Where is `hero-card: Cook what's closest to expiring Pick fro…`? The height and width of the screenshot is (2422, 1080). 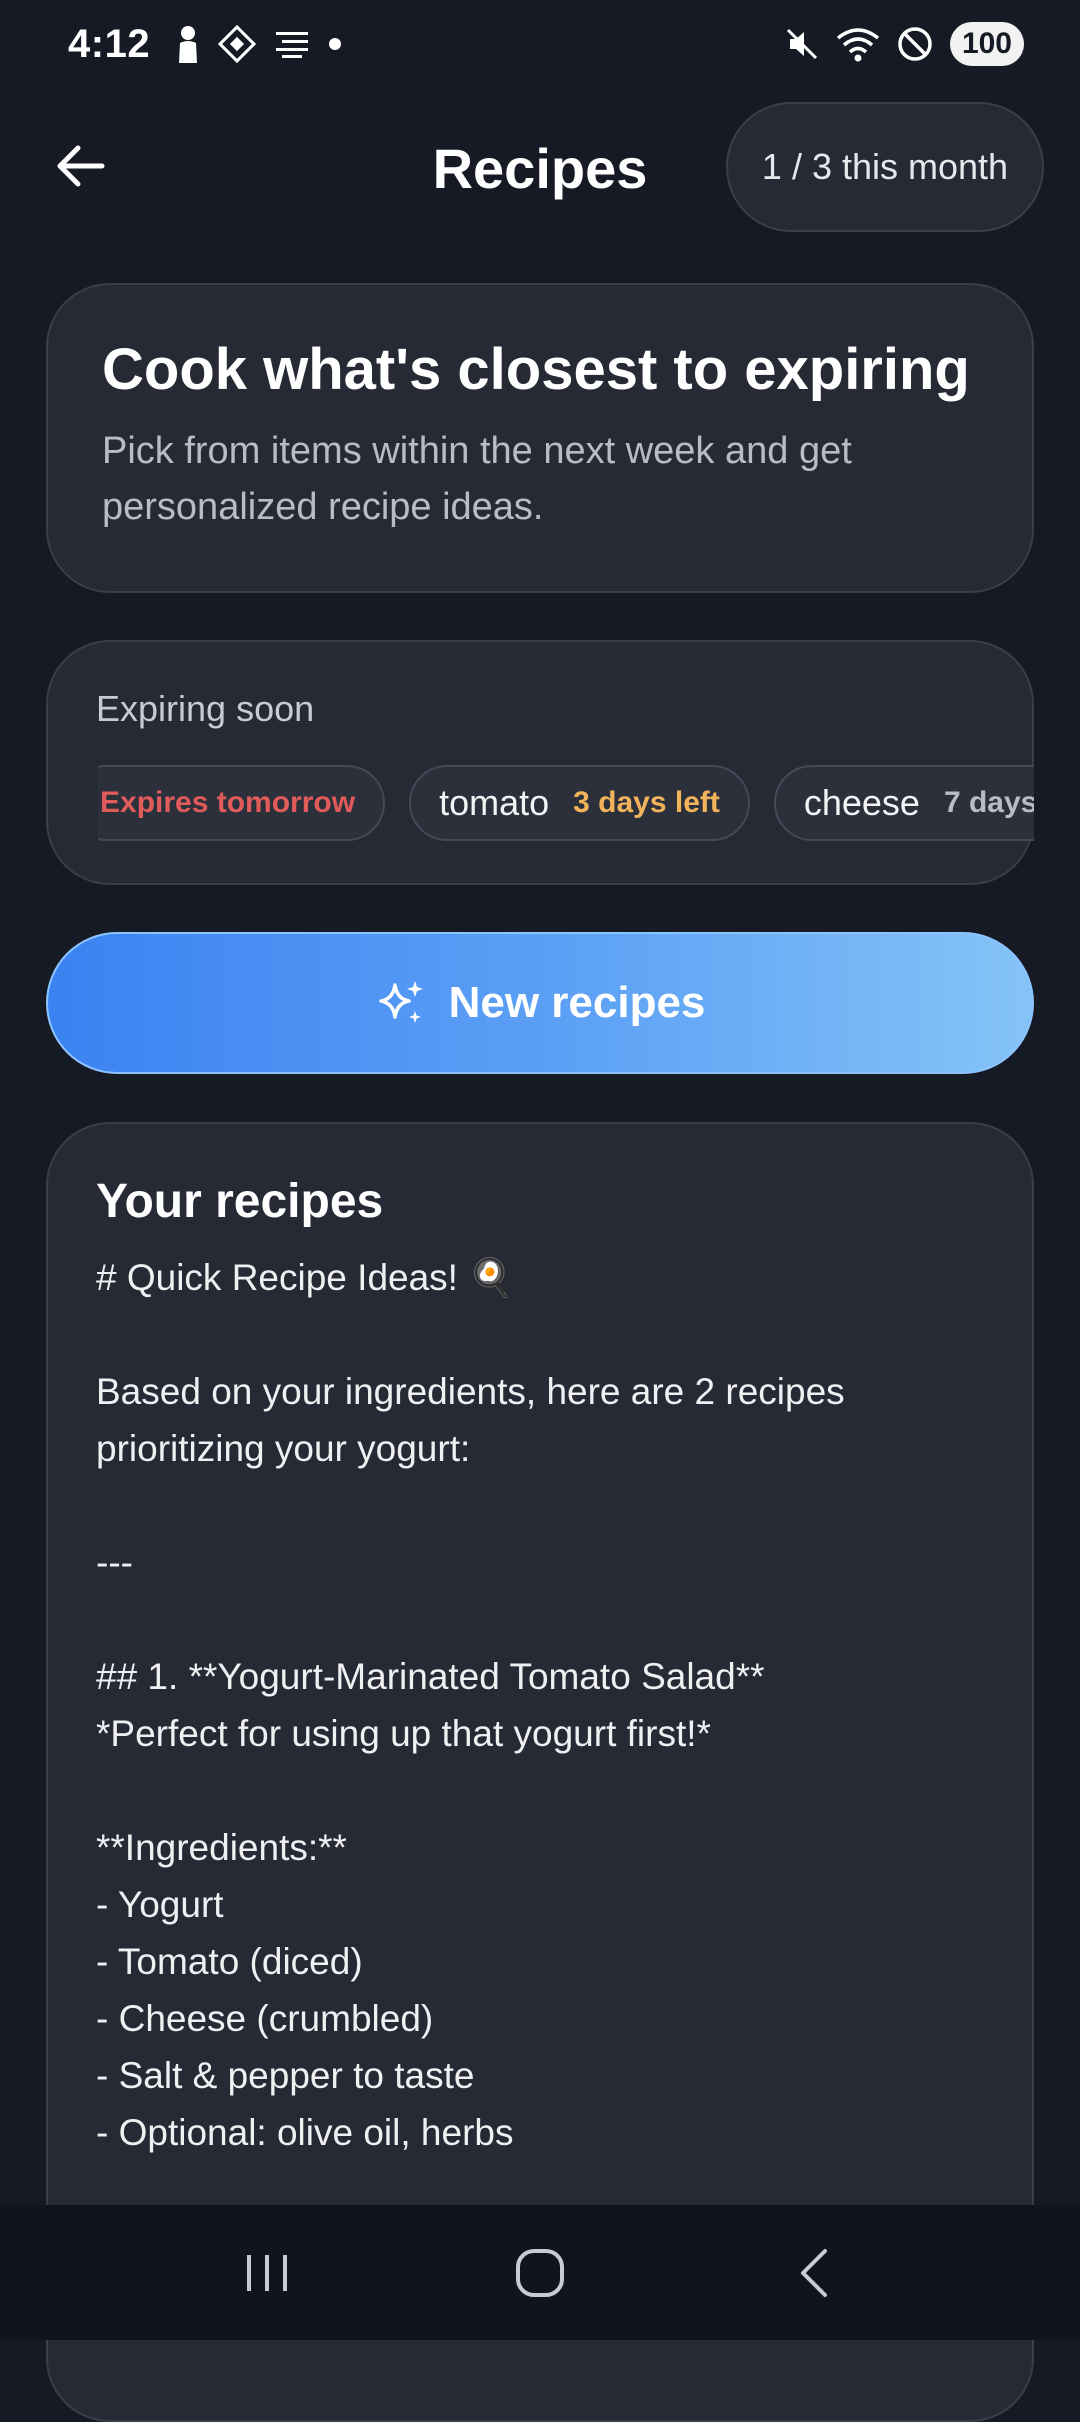
hero-card: Cook what's closest to expiring Pick fro… is located at coordinates (540, 438).